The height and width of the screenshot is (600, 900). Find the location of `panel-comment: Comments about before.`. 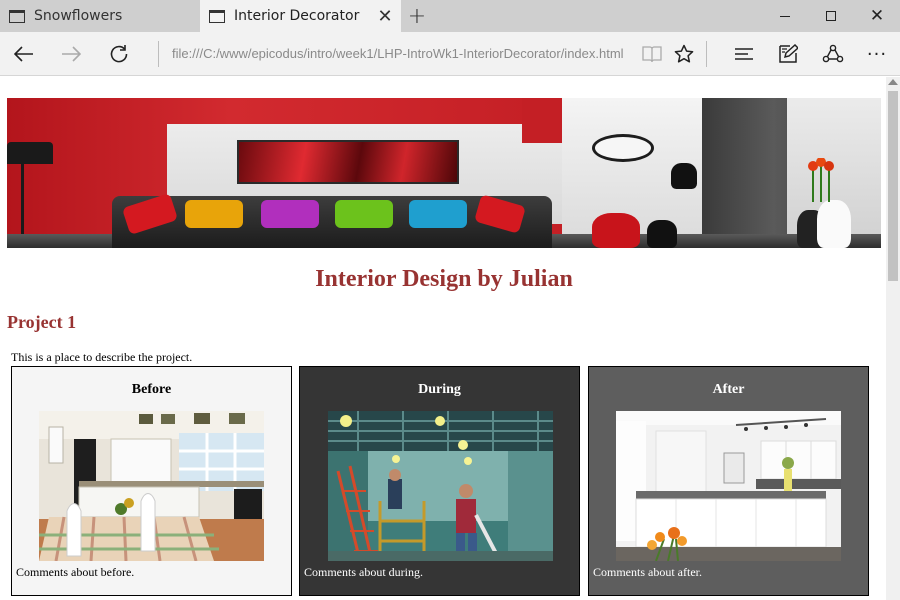

panel-comment: Comments about before. is located at coordinates (75, 572).